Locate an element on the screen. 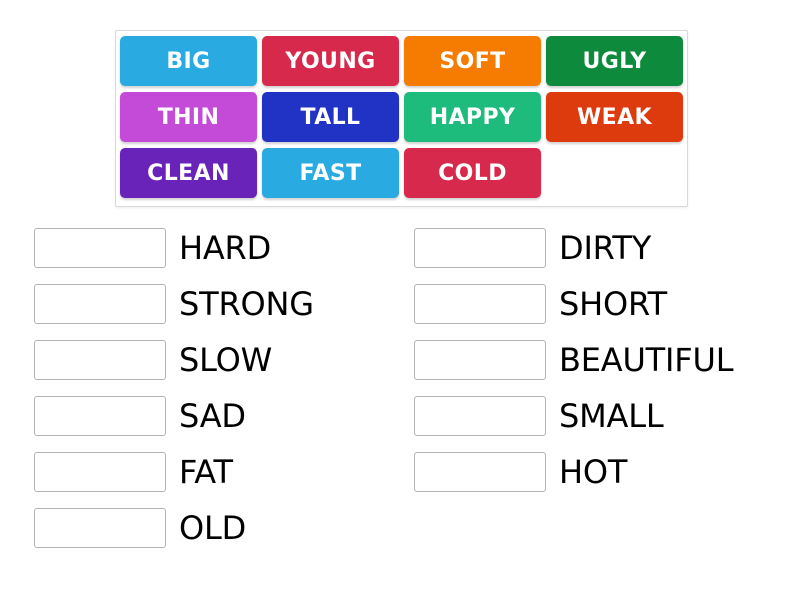 The height and width of the screenshot is (600, 800). drop-slot-old is located at coordinates (100, 528).